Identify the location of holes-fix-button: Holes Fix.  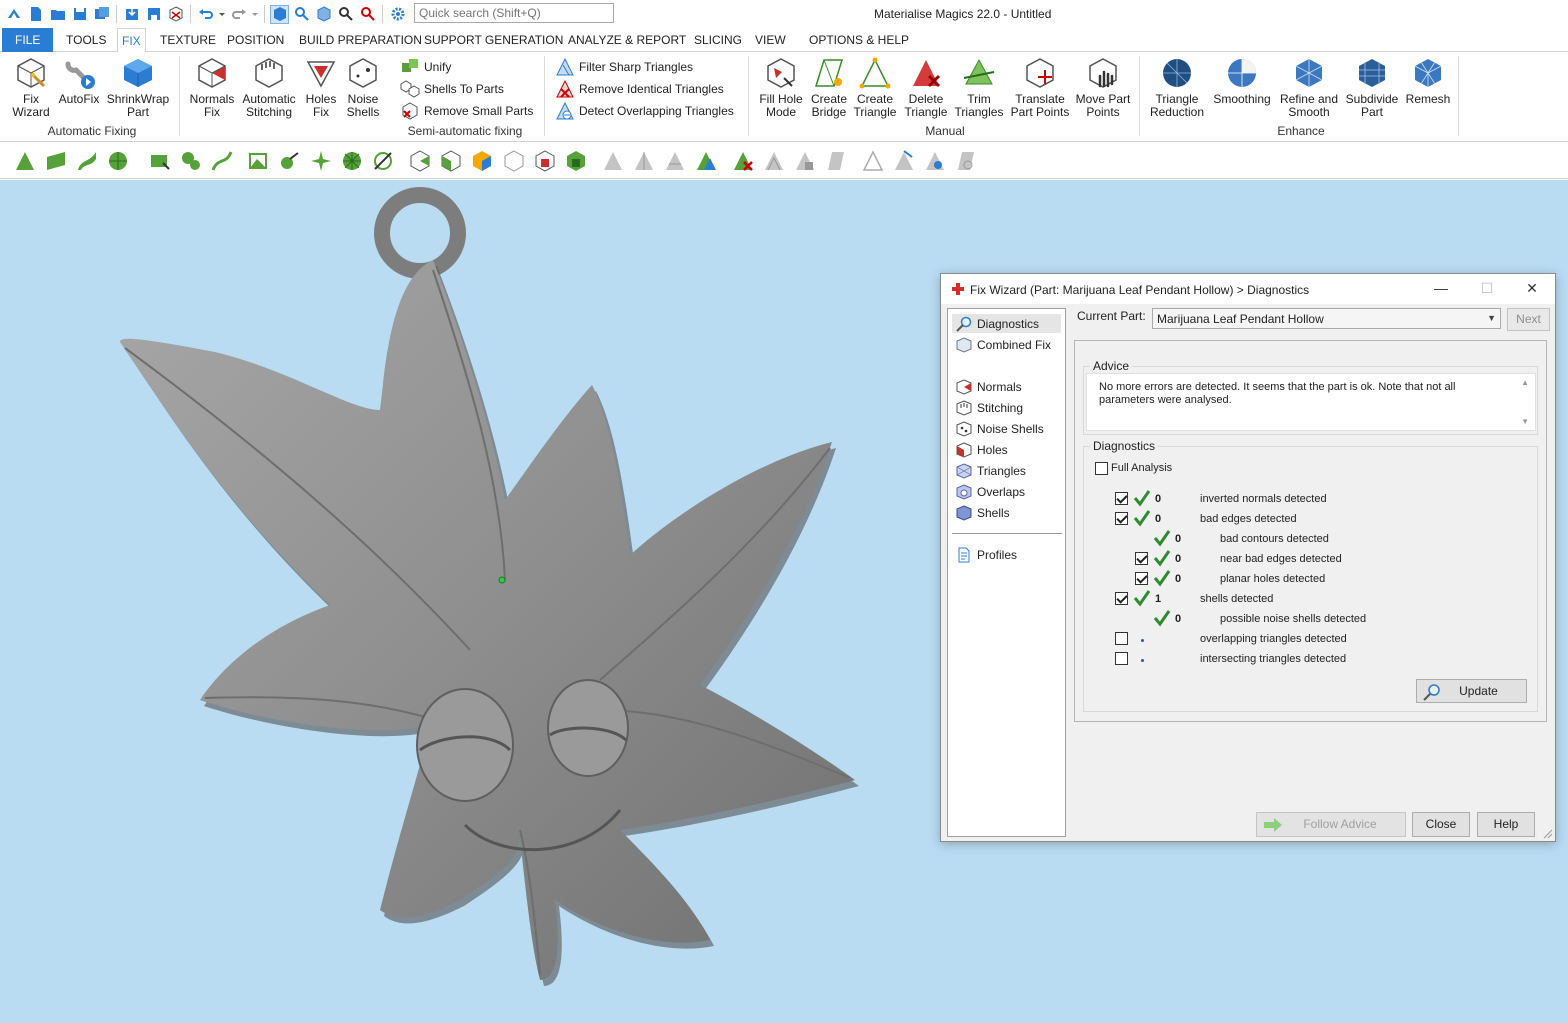
(321, 87).